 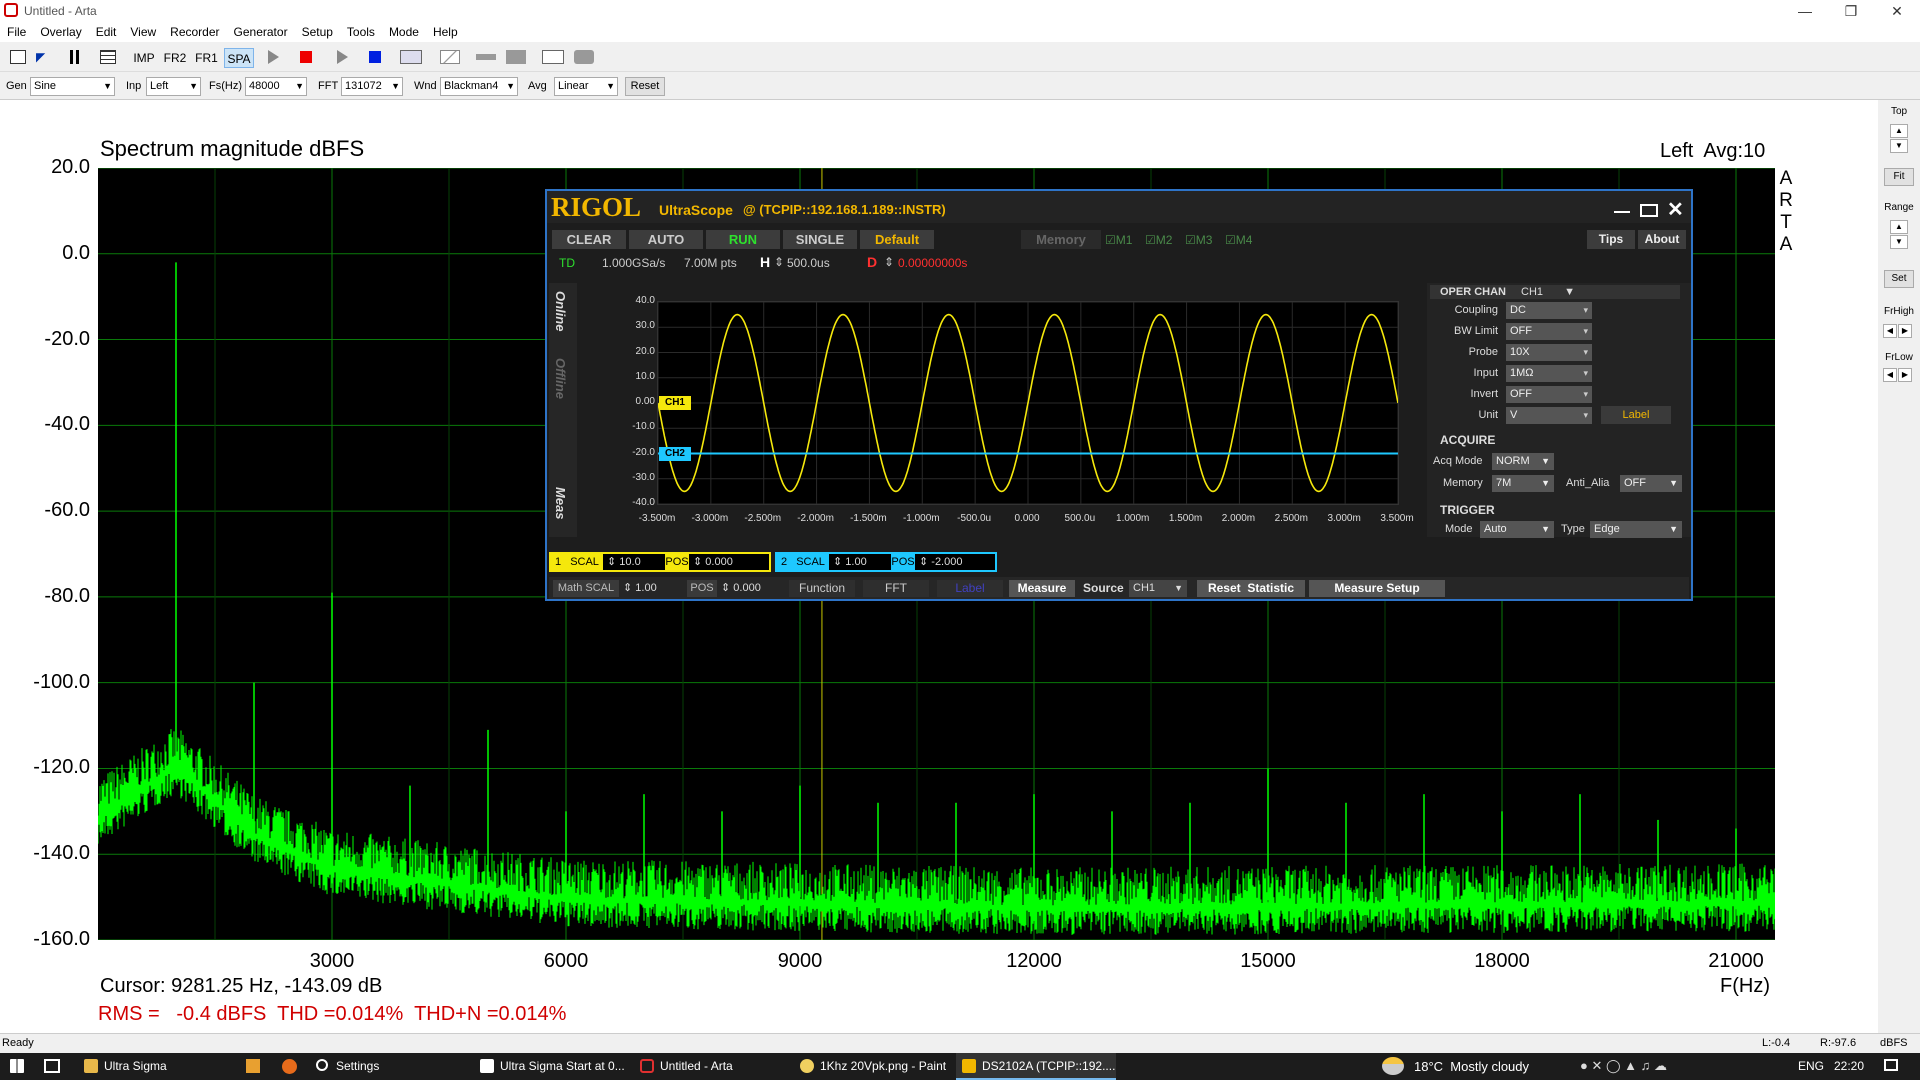 What do you see at coordinates (1061, 239) in the screenshot?
I see `memory-button: Memory` at bounding box center [1061, 239].